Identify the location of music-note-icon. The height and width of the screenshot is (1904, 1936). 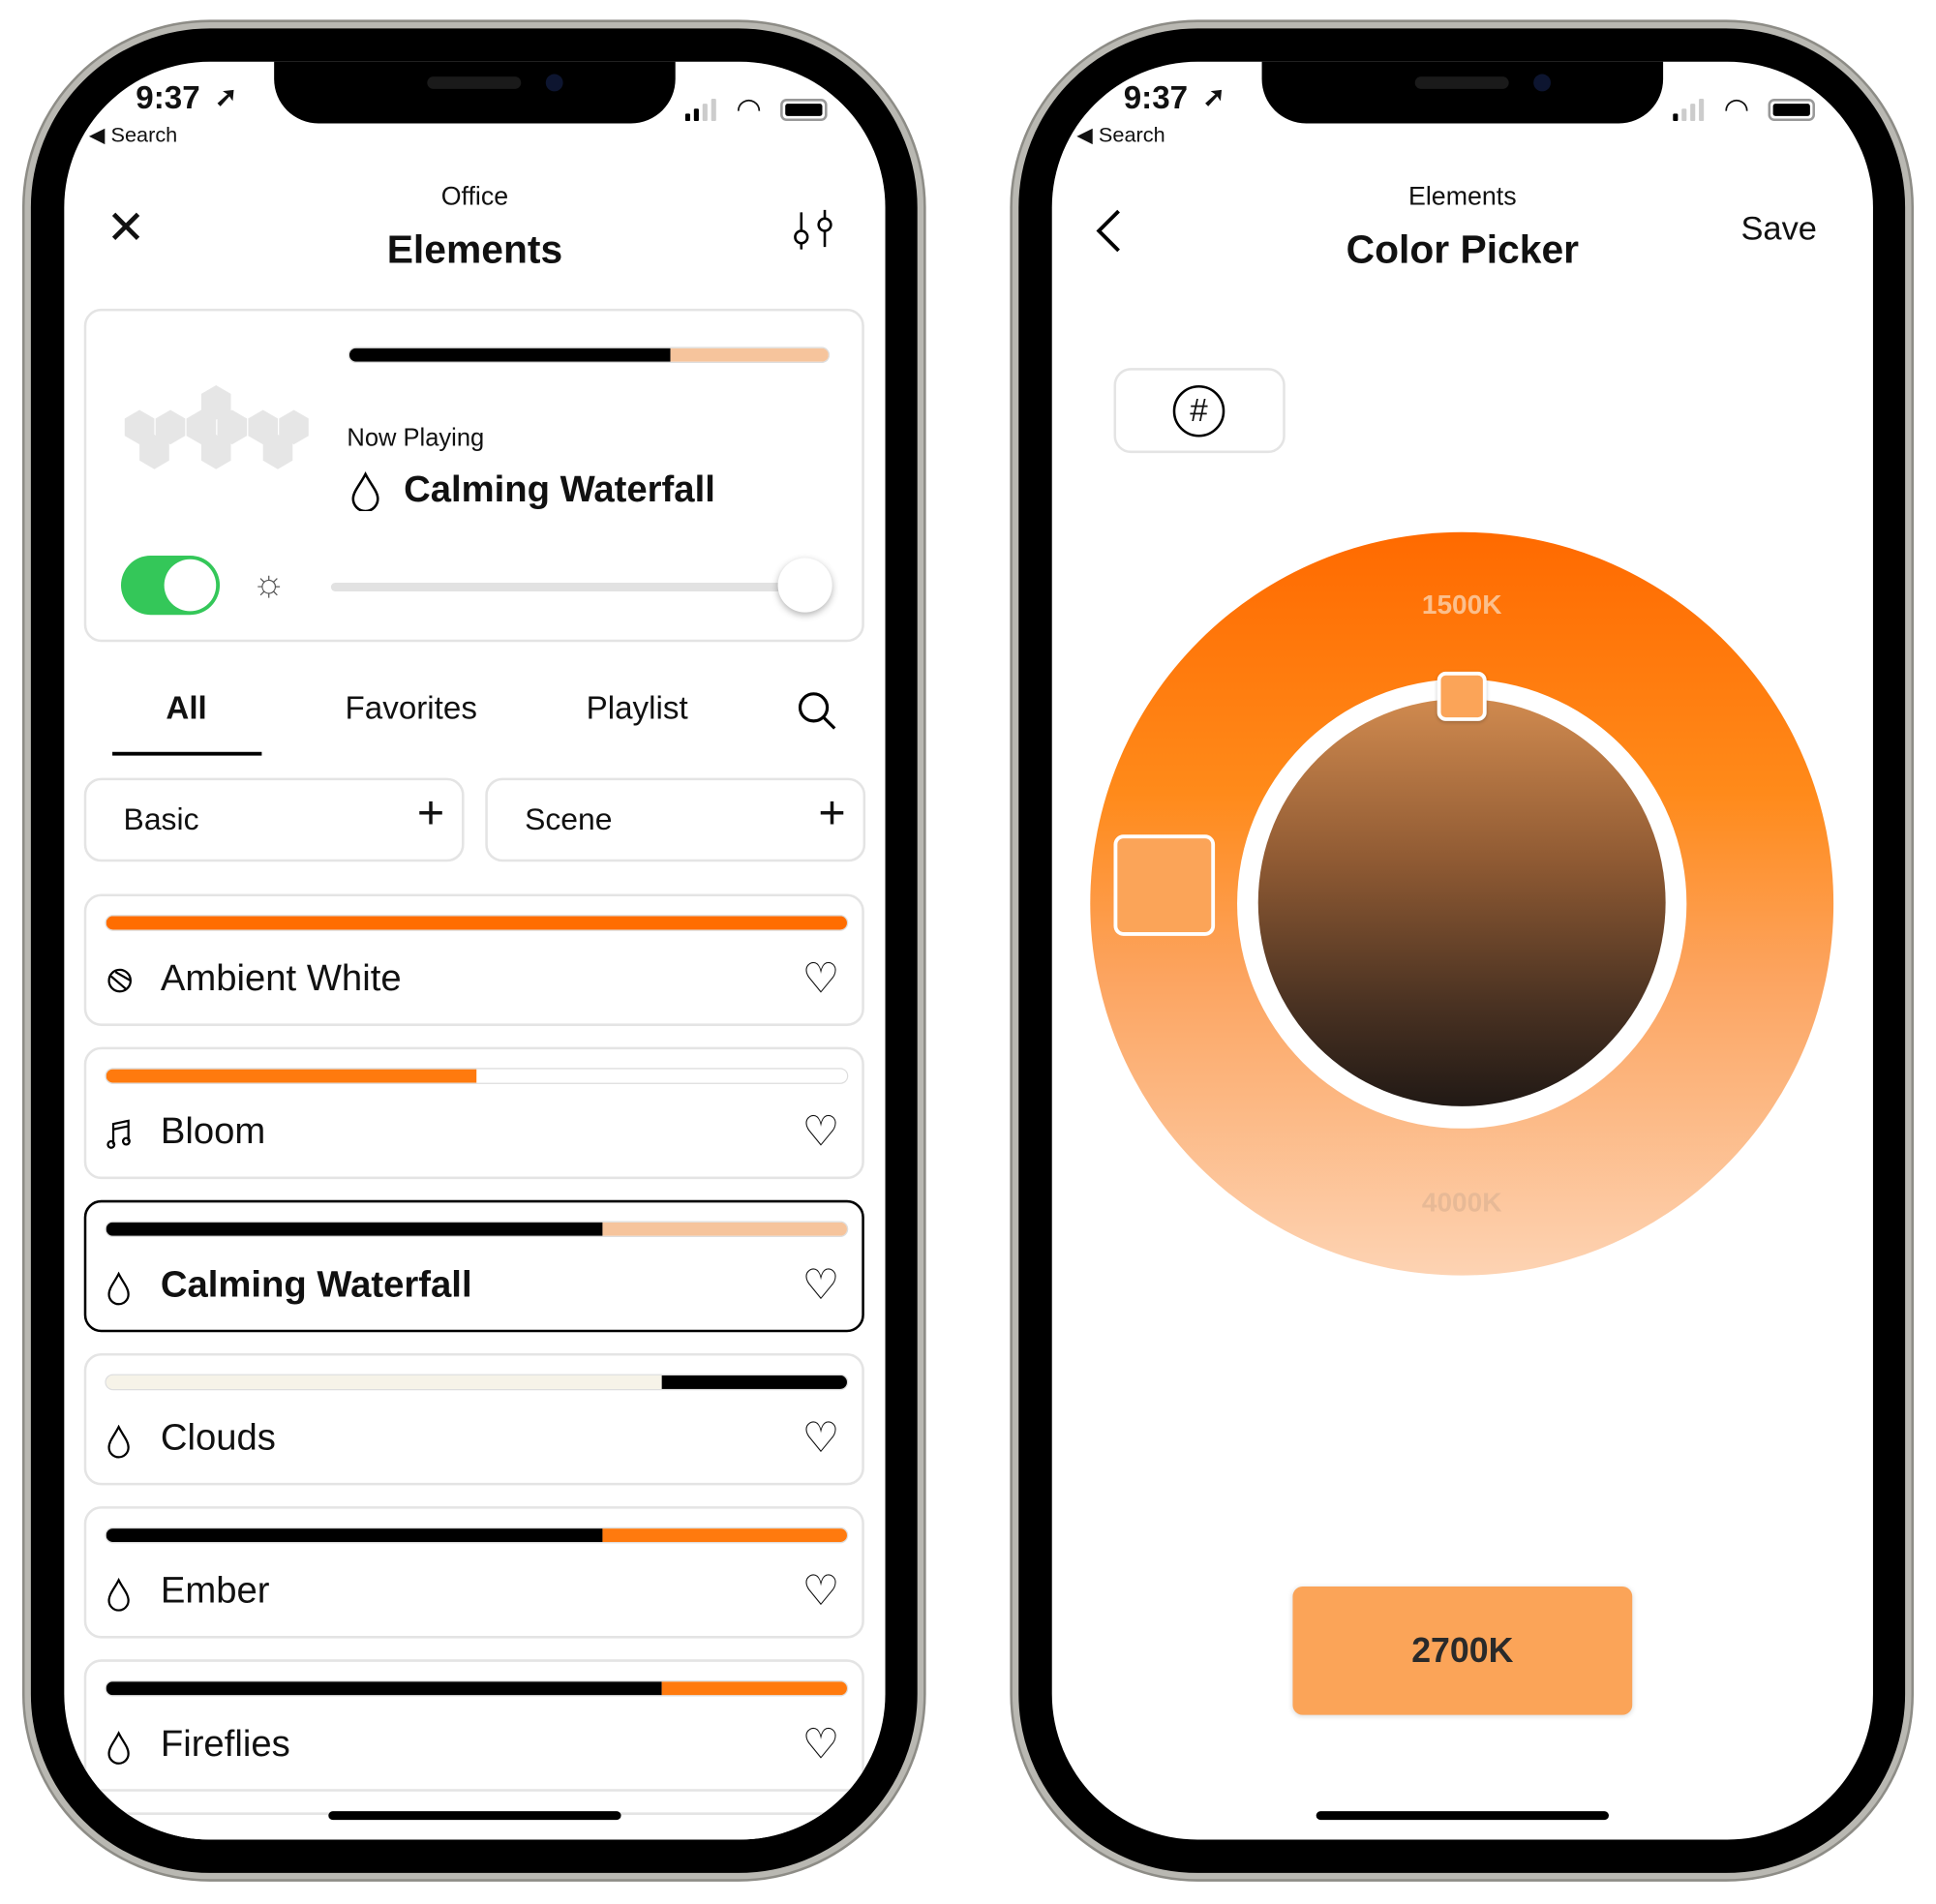
(118, 1134).